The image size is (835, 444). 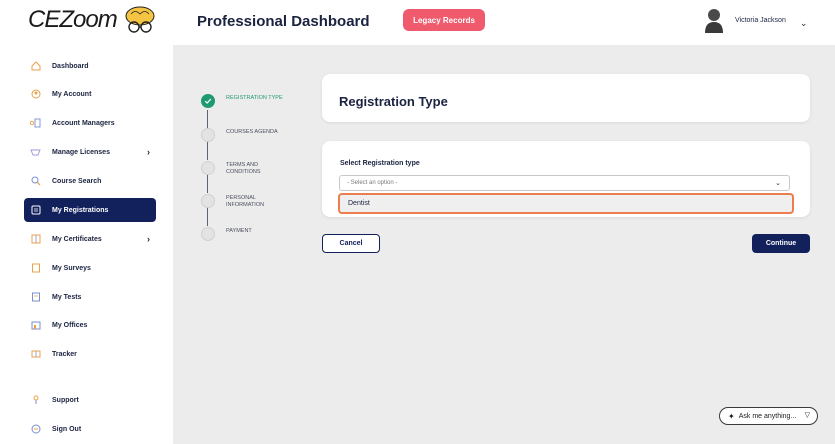 What do you see at coordinates (208, 101) in the screenshot?
I see `check-icon` at bounding box center [208, 101].